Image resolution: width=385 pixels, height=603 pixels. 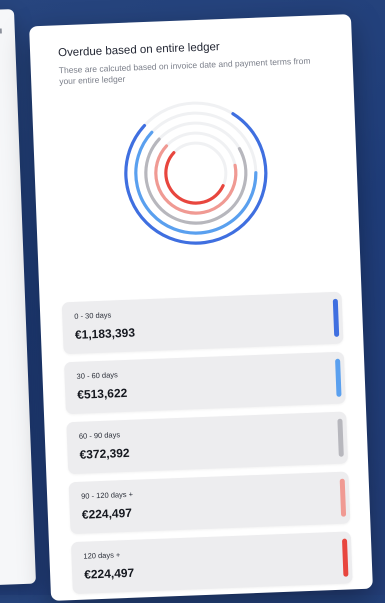 What do you see at coordinates (93, 315) in the screenshot?
I see `bucket-label: 0 - 30 days` at bounding box center [93, 315].